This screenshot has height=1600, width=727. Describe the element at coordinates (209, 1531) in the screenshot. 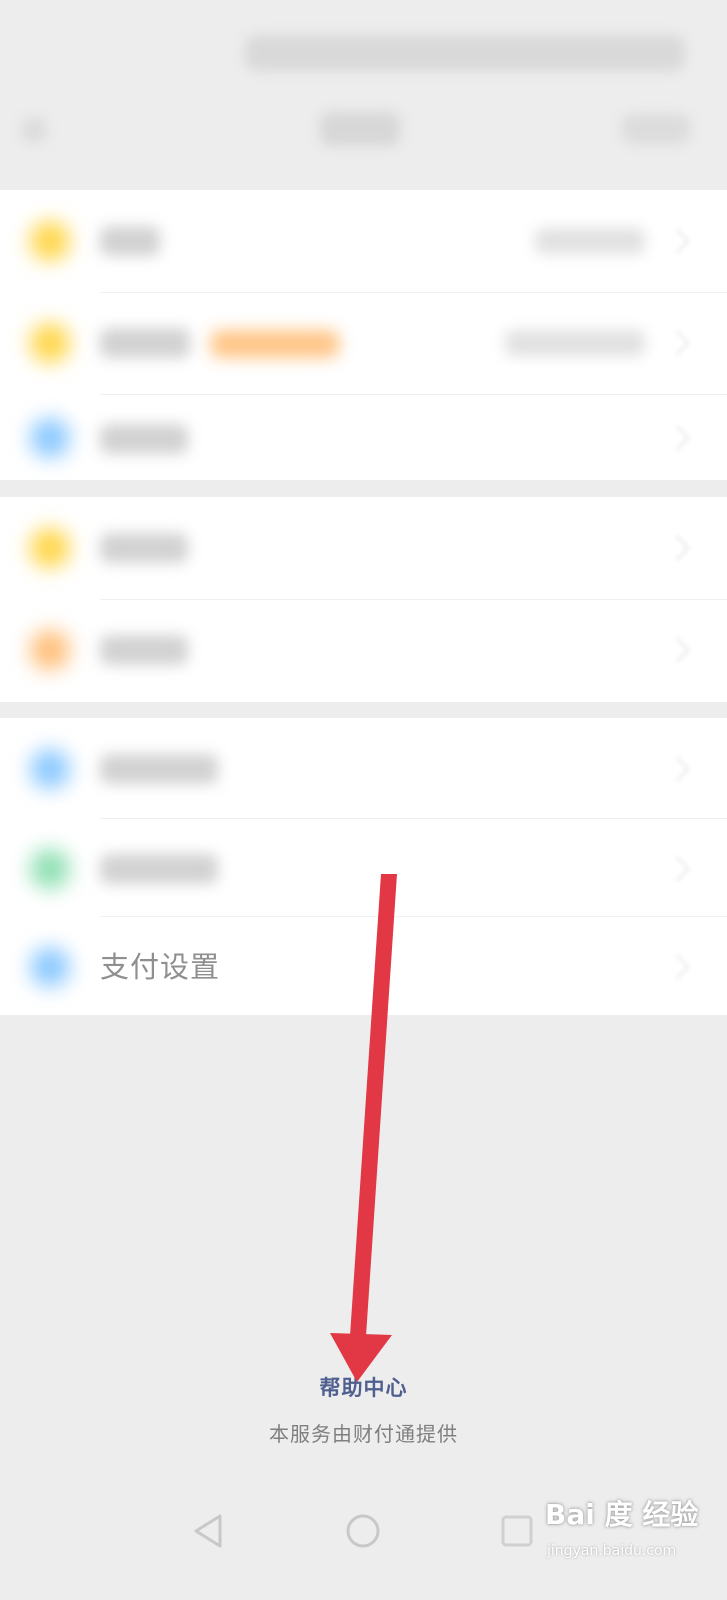

I see `triangle-back-icon` at that location.